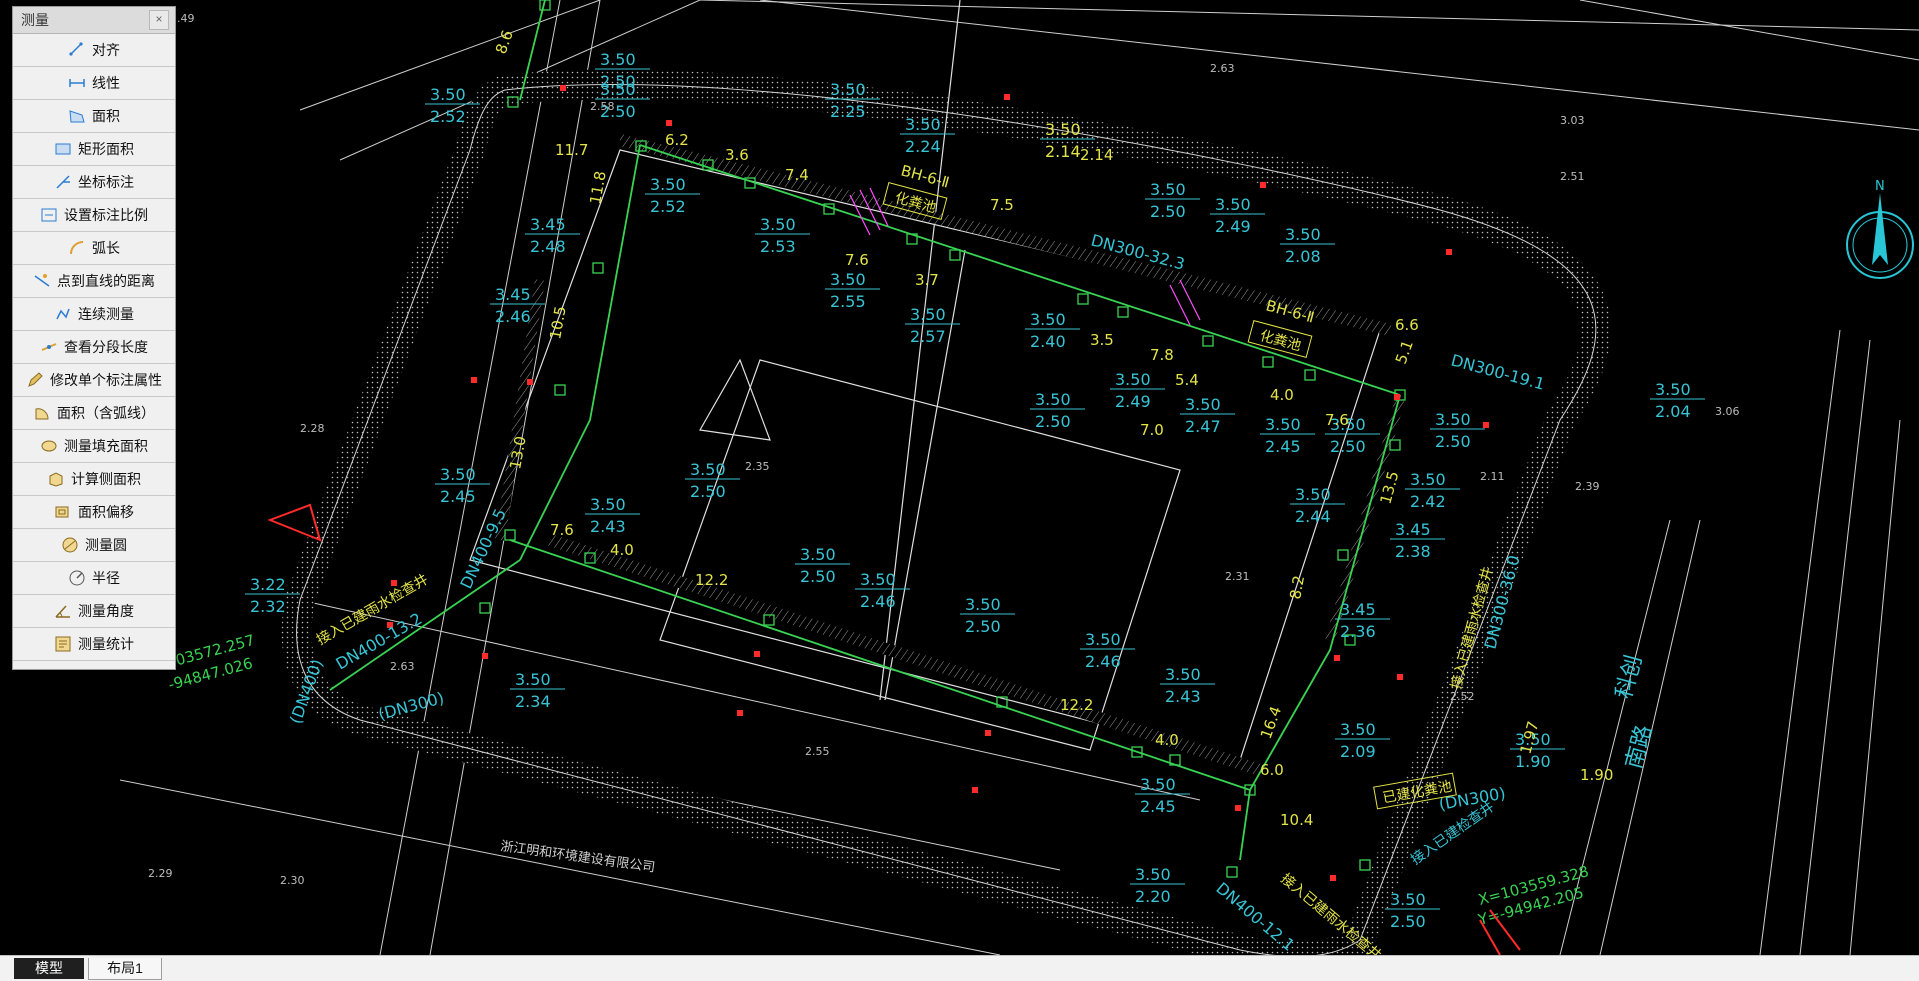 The height and width of the screenshot is (981, 1919). What do you see at coordinates (292, 880) in the screenshot?
I see `ground-level: 2.30` at bounding box center [292, 880].